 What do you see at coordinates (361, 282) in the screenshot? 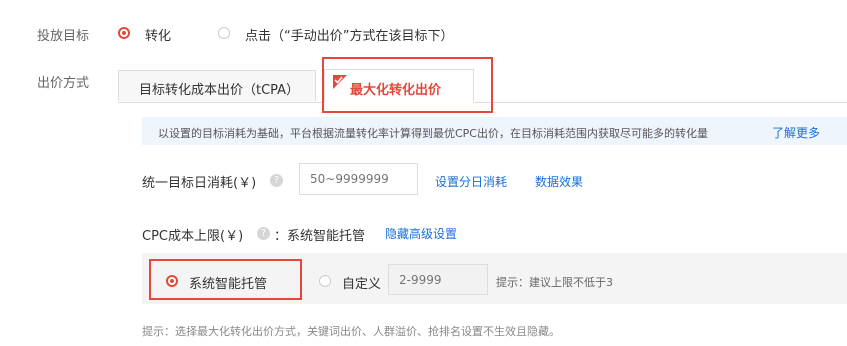
I see `cpc-custom-label: 自定义` at bounding box center [361, 282].